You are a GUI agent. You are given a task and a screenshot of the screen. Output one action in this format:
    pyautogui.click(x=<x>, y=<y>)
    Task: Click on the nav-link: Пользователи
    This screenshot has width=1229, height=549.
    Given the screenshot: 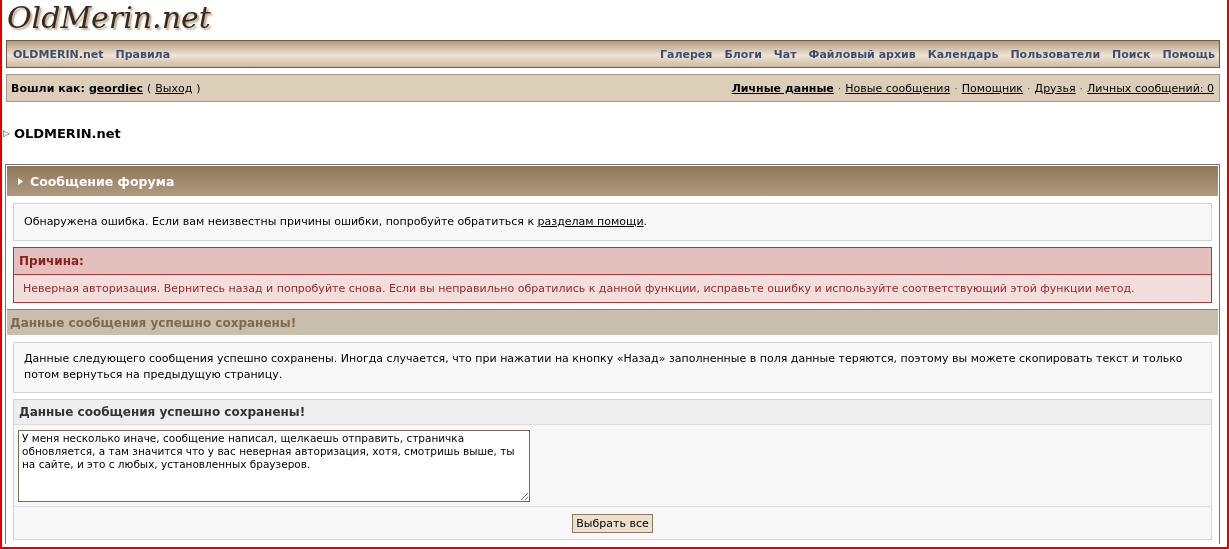 What is the action you would take?
    pyautogui.click(x=1055, y=54)
    